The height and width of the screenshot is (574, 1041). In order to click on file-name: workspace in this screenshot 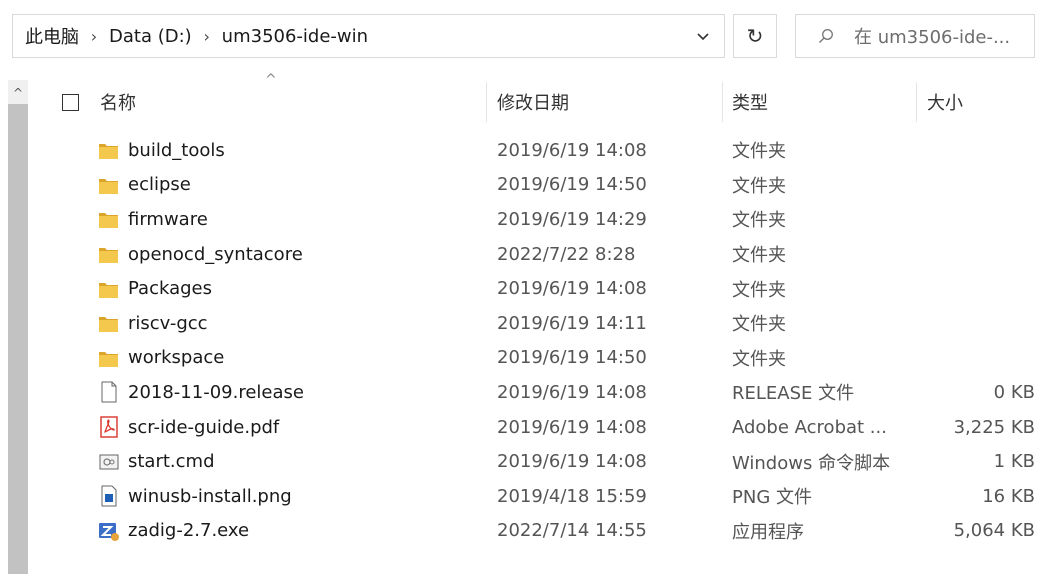, I will do `click(176, 358)`.